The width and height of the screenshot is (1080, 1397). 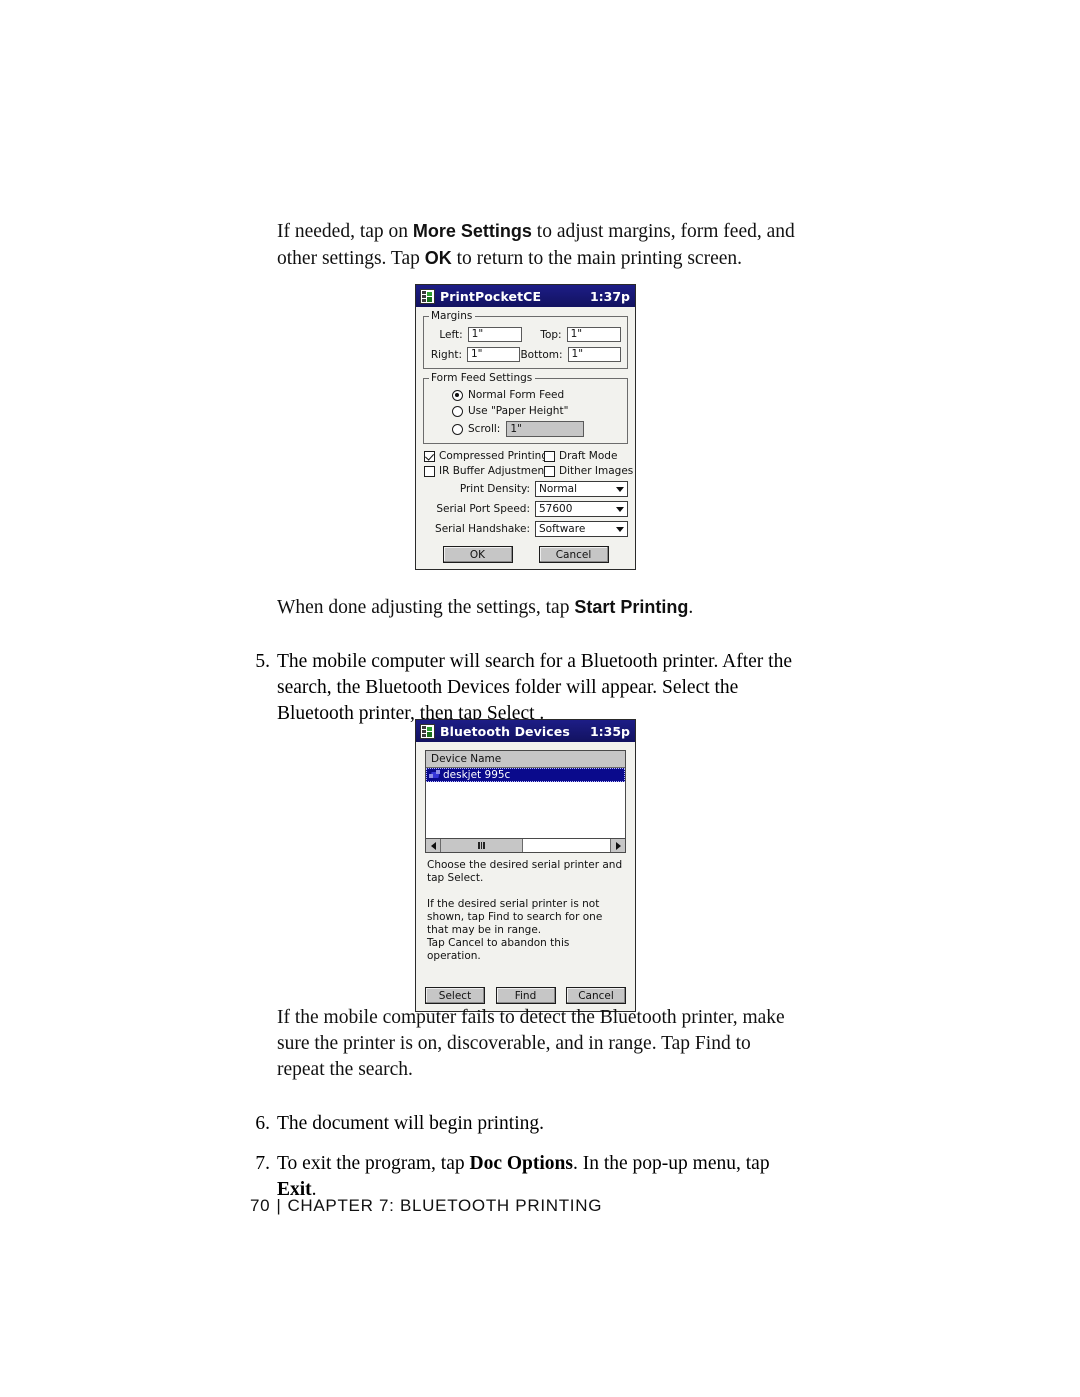 I want to click on device-list-body: deskjet 995c, so click(x=525, y=803).